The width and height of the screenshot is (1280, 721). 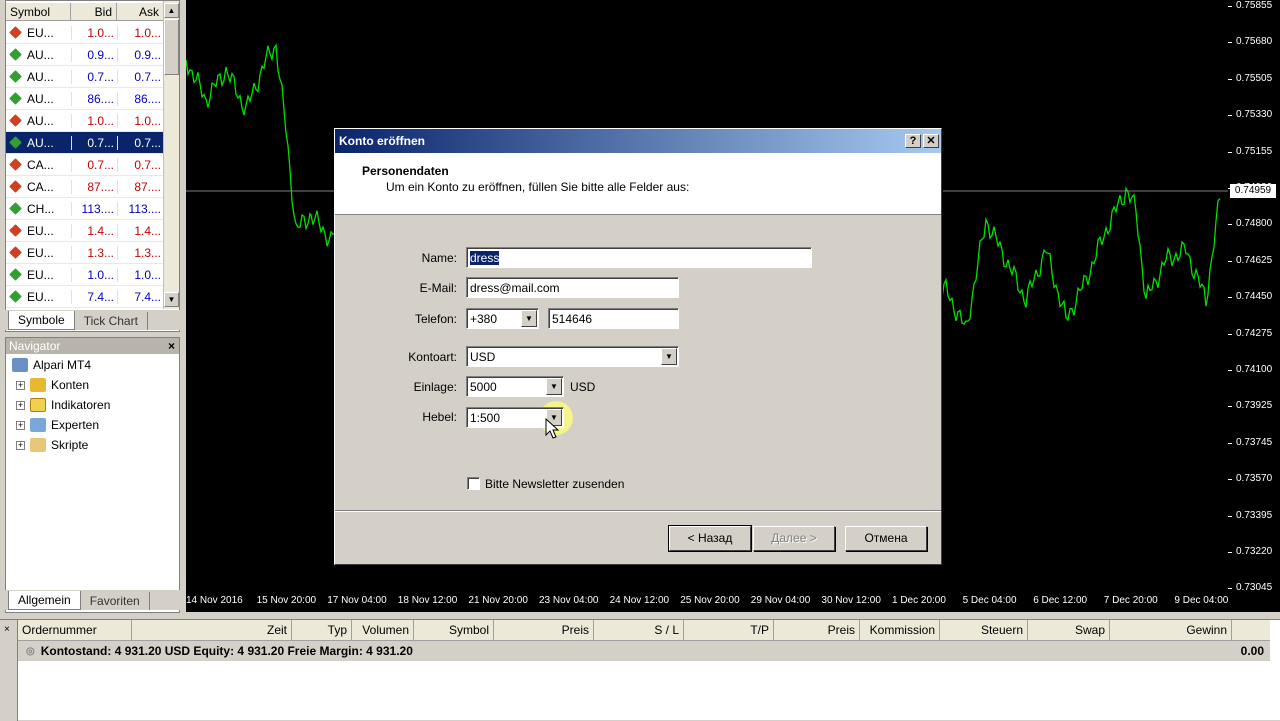 I want to click on nav-item-skripte: + Skripte, so click(x=52, y=445).